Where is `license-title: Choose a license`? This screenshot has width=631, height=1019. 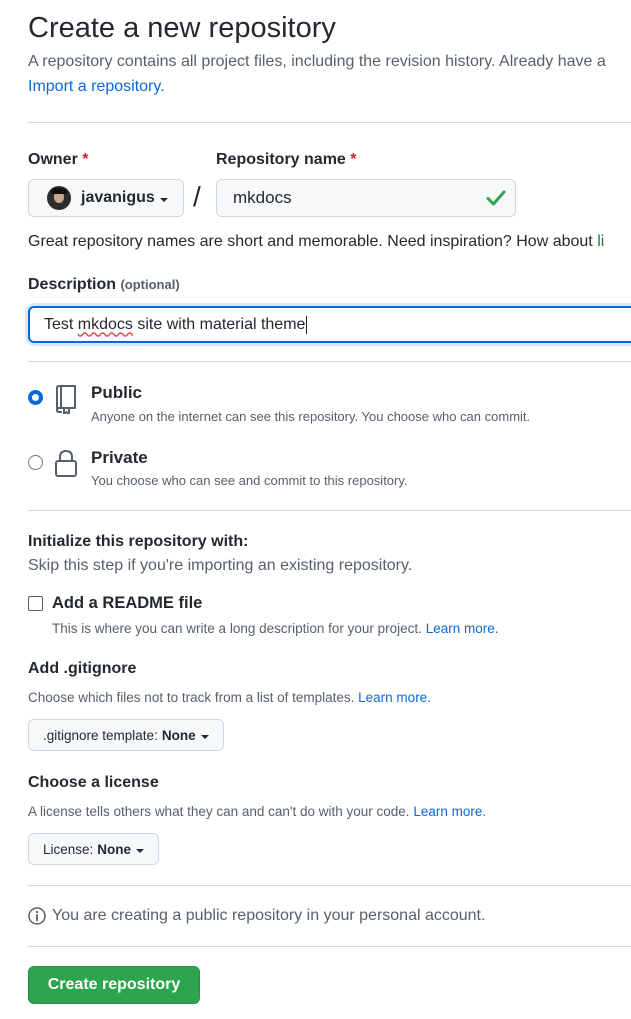
license-title: Choose a license is located at coordinates (93, 782).